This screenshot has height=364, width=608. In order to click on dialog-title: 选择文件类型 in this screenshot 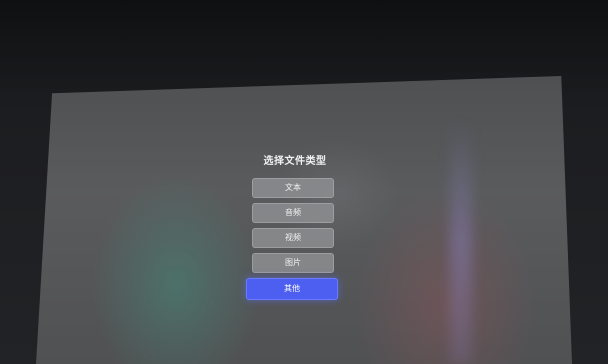, I will do `click(295, 161)`.